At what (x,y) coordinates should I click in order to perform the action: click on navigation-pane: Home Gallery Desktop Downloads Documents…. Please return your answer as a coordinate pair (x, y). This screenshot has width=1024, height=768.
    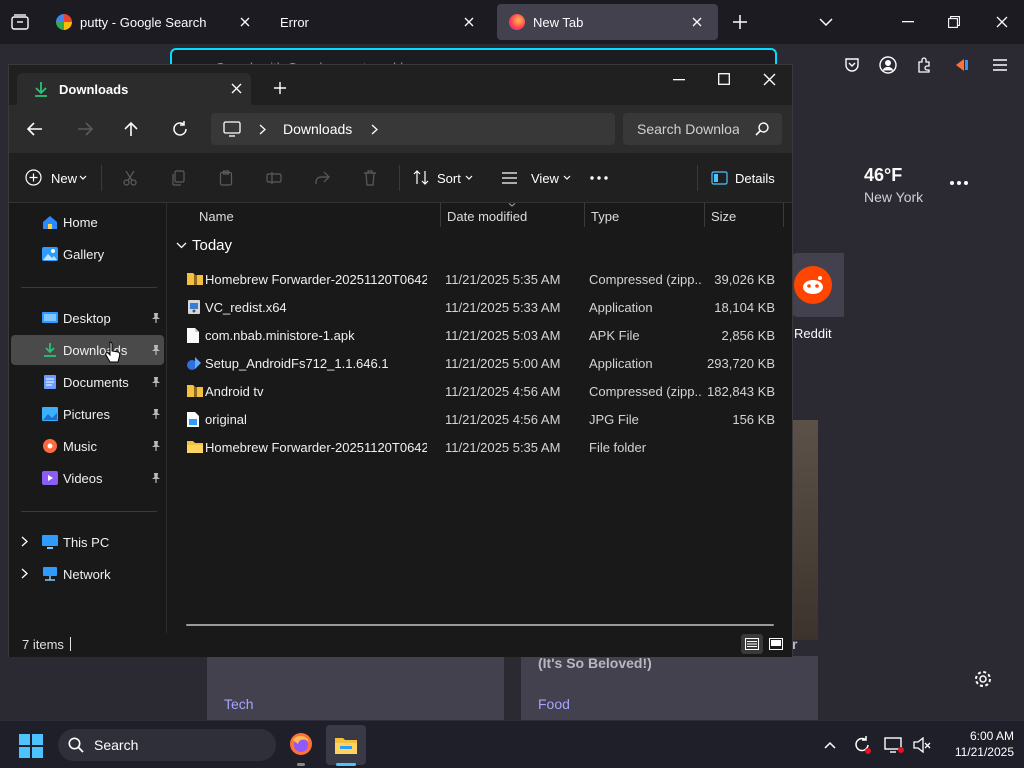
    Looking at the image, I should click on (88, 418).